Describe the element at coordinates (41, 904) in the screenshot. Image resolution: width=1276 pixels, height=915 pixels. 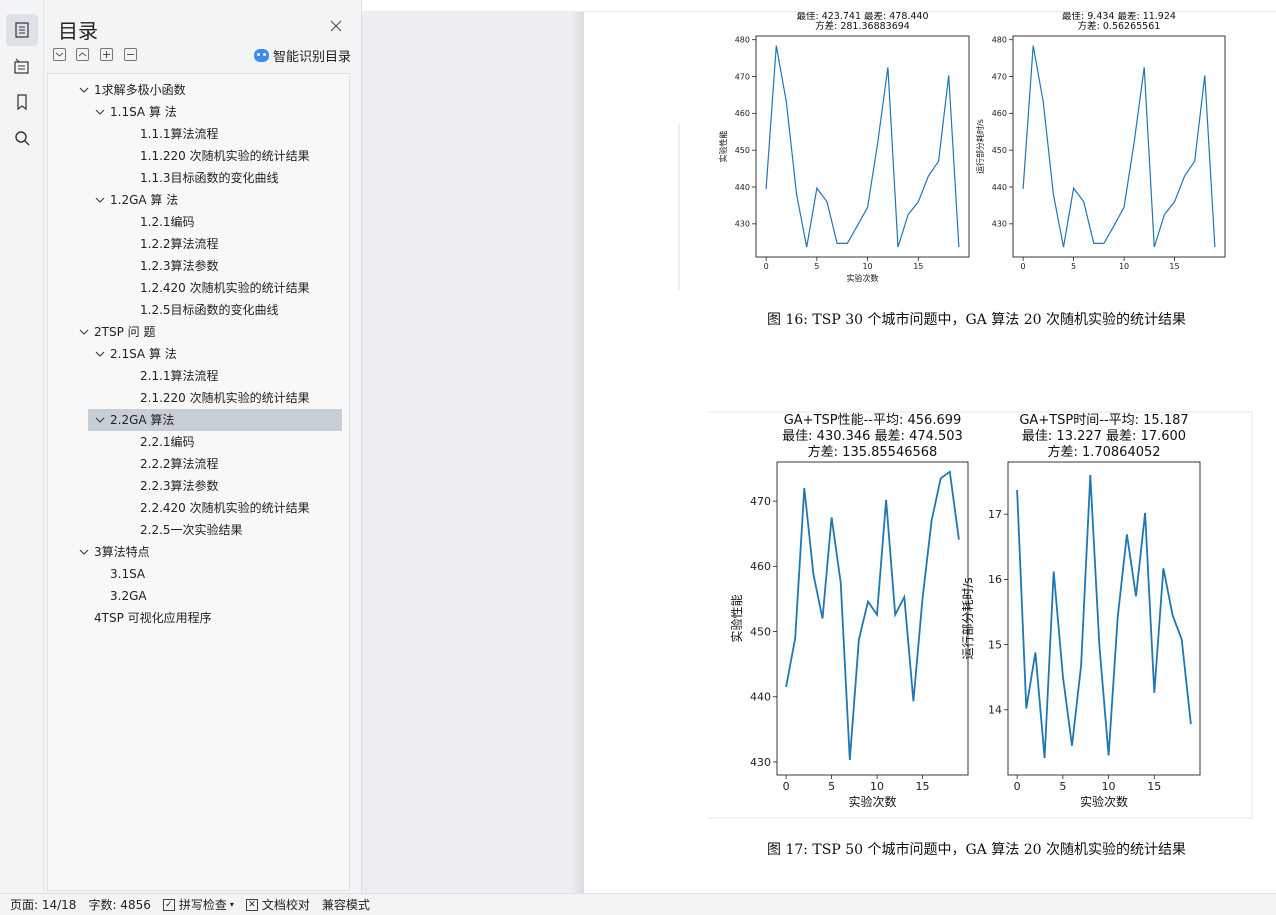
I see `page-indicator: 页面: 14/18` at that location.